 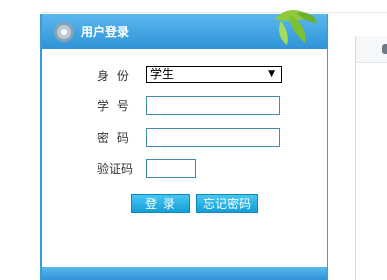 I want to click on password-input, so click(x=213, y=137).